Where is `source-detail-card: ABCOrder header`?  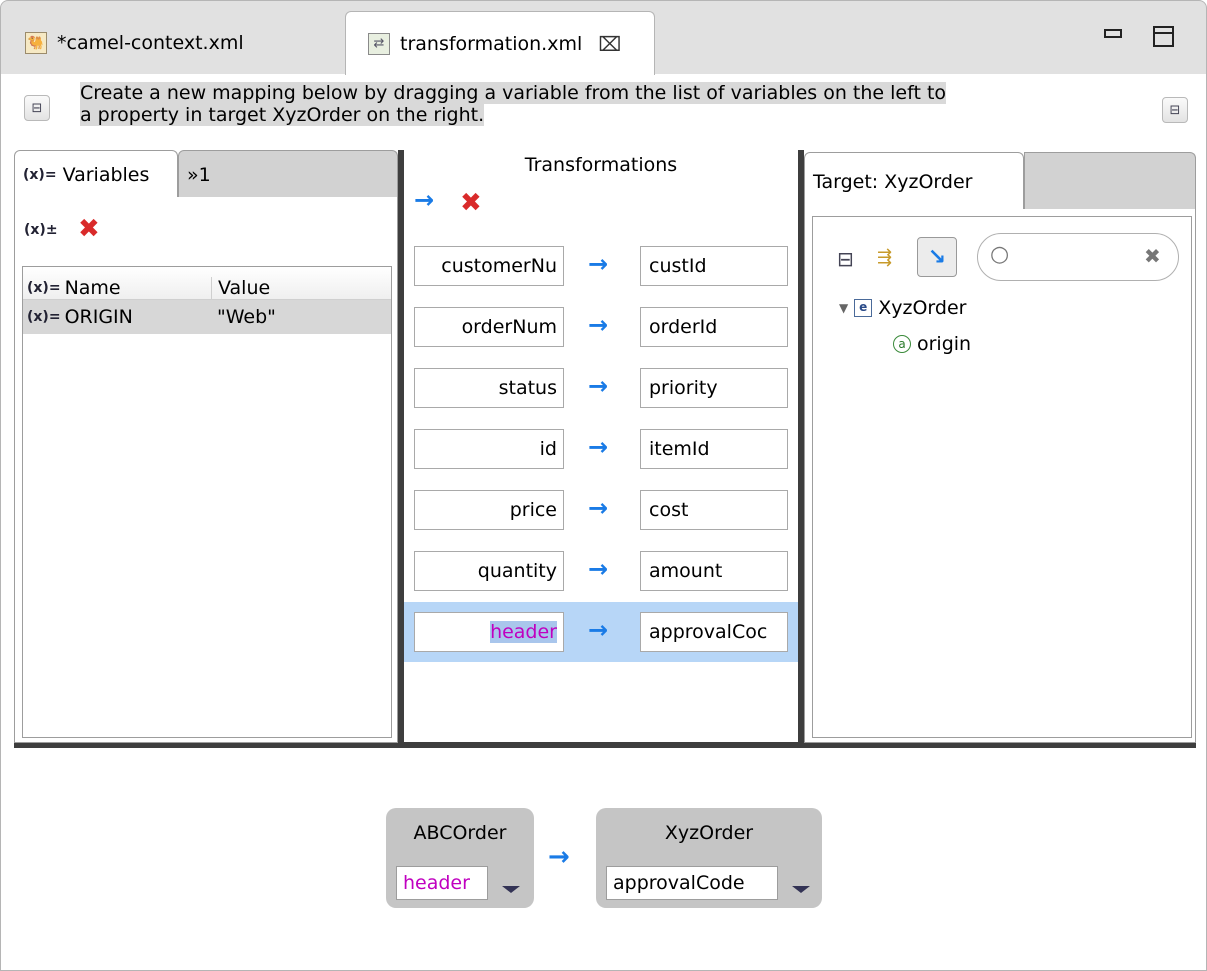 source-detail-card: ABCOrder header is located at coordinates (460, 858).